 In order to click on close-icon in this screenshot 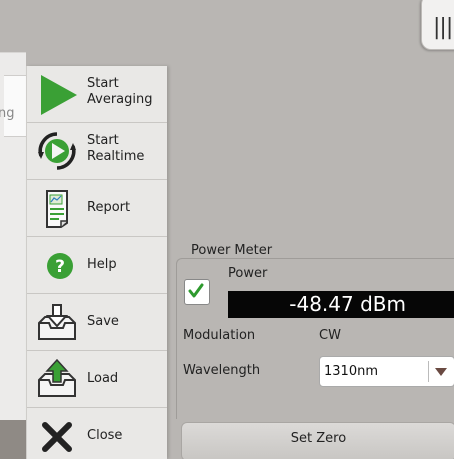, I will do `click(57, 437)`.